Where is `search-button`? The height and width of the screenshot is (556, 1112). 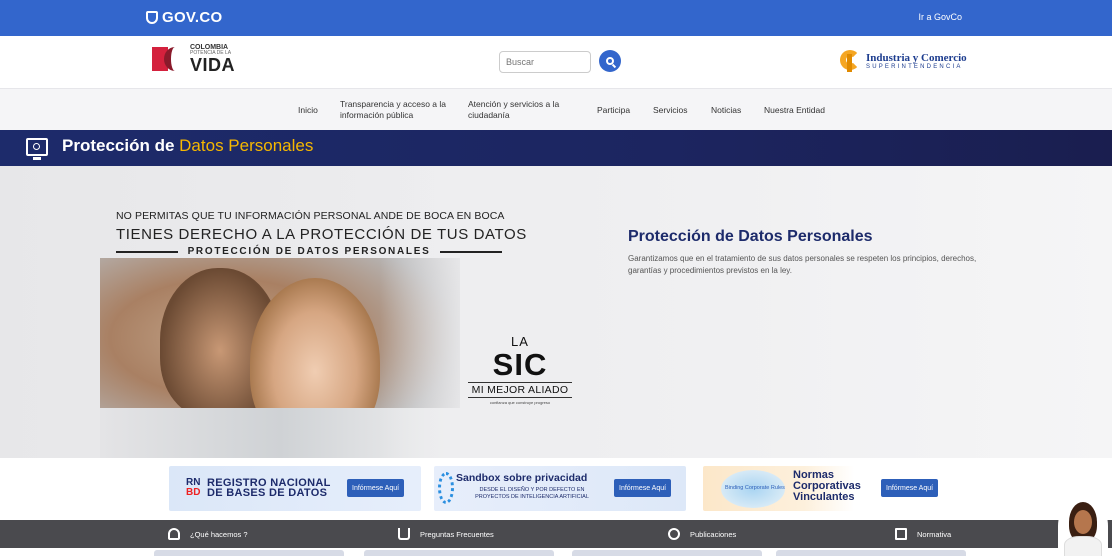
search-button is located at coordinates (610, 61).